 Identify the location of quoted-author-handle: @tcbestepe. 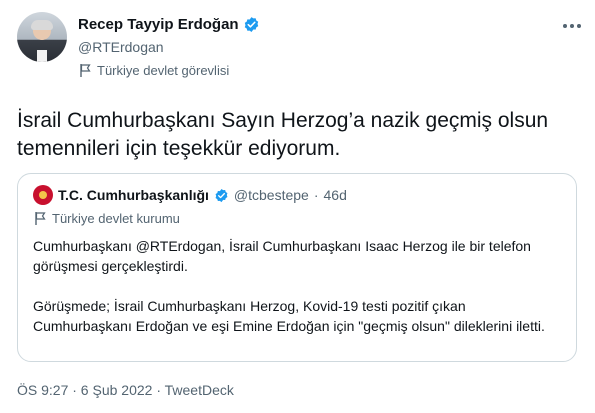
(271, 195).